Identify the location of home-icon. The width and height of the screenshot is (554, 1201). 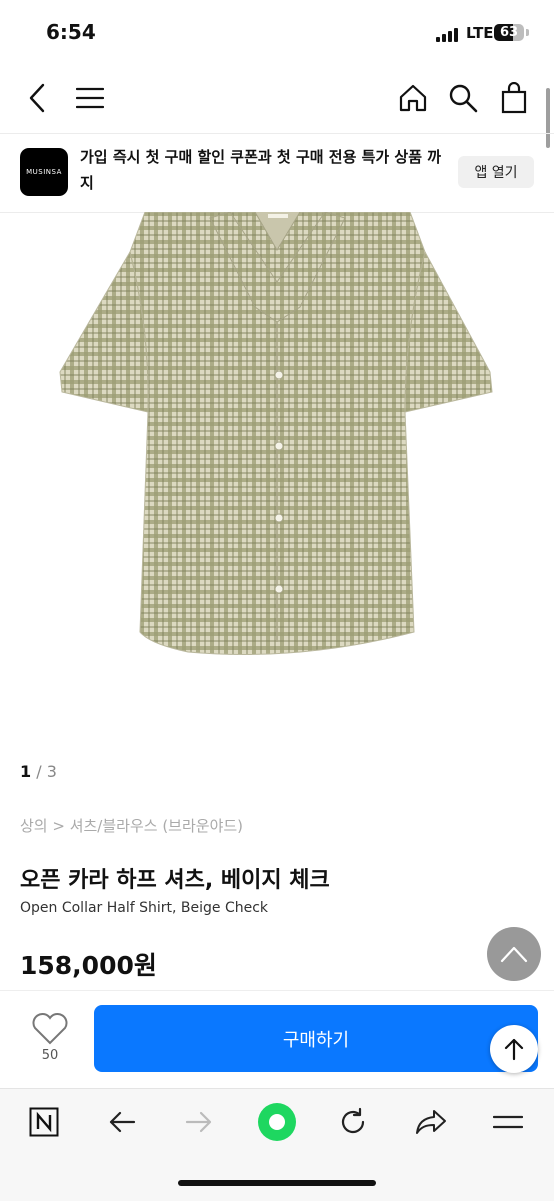
(413, 98).